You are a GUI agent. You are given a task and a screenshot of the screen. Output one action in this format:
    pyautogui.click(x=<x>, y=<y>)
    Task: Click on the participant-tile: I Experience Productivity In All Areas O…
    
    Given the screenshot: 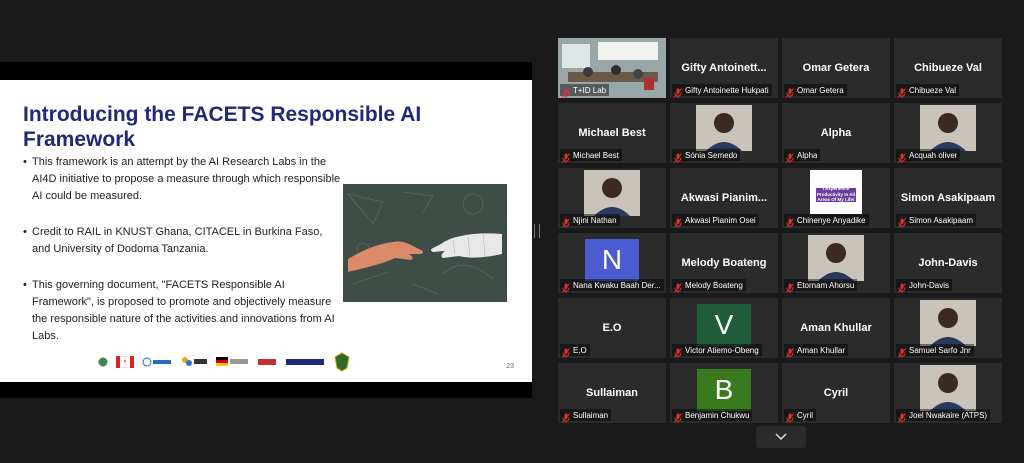 What is the action you would take?
    pyautogui.click(x=836, y=198)
    